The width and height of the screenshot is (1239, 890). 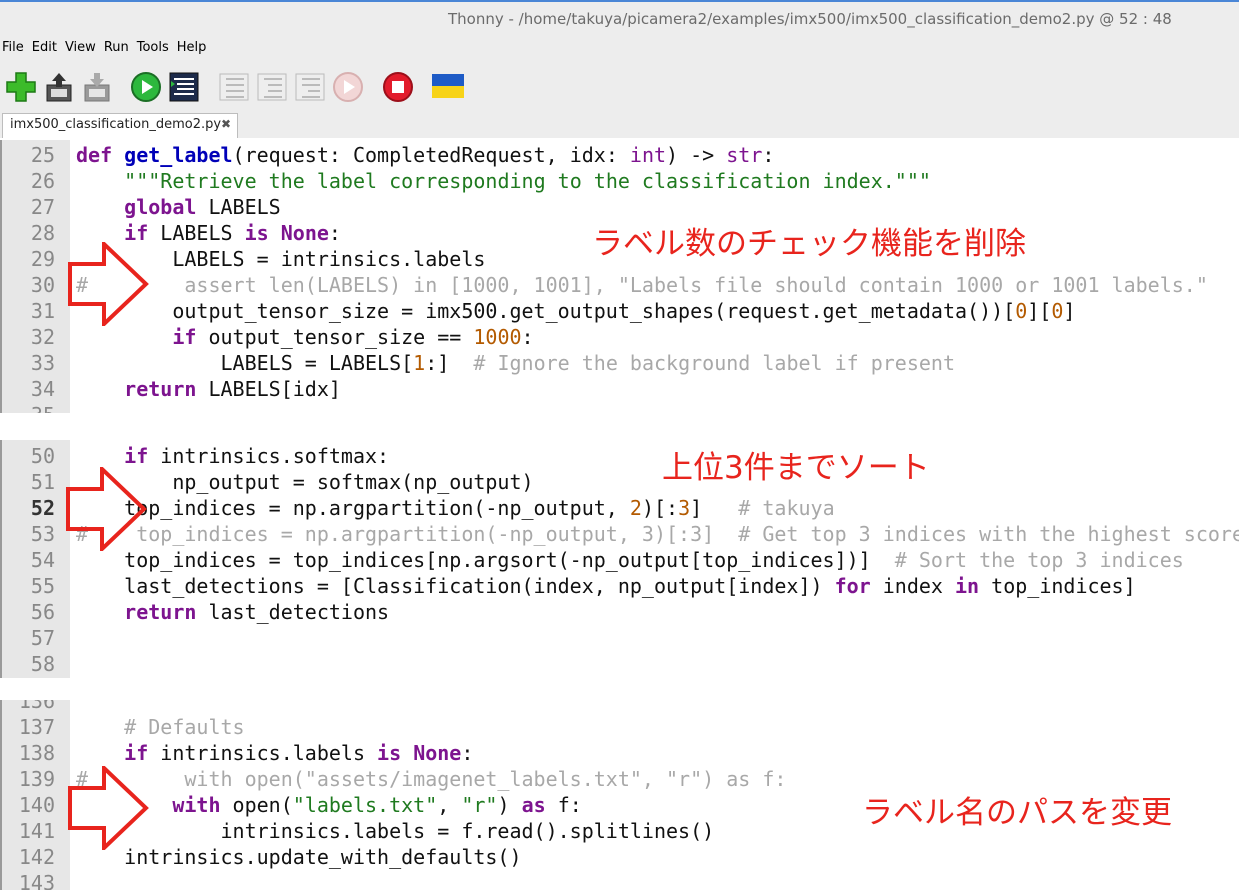 I want to click on menu-help: Help, so click(x=193, y=45).